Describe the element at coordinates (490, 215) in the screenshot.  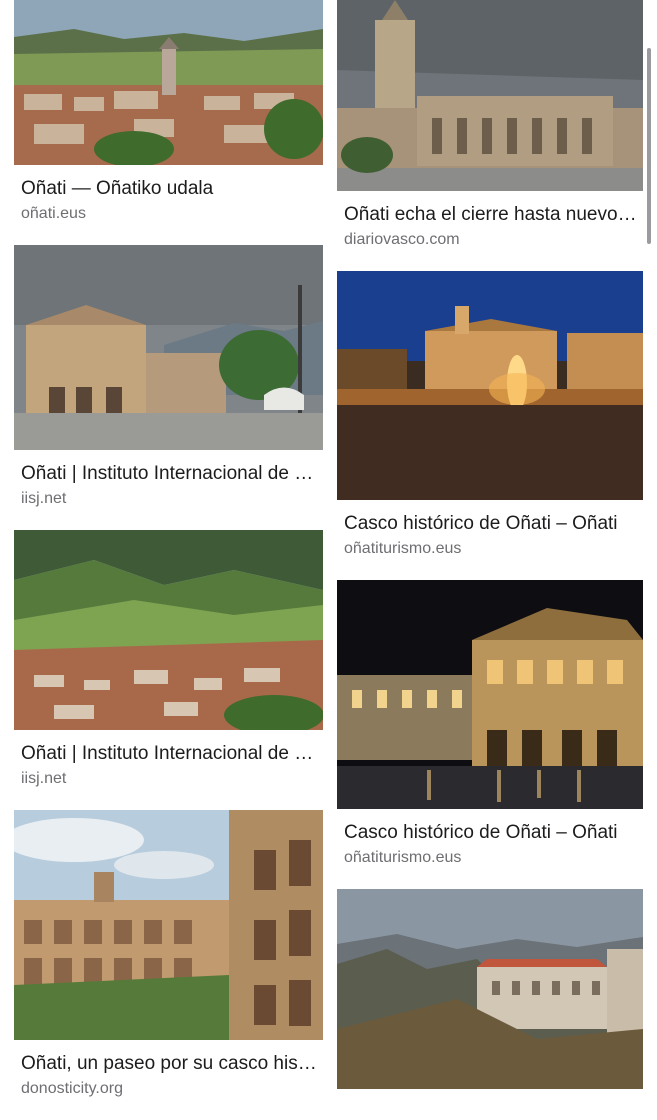
I see `result-title: Oñati echa el cierre hasta nuevo aviso` at that location.